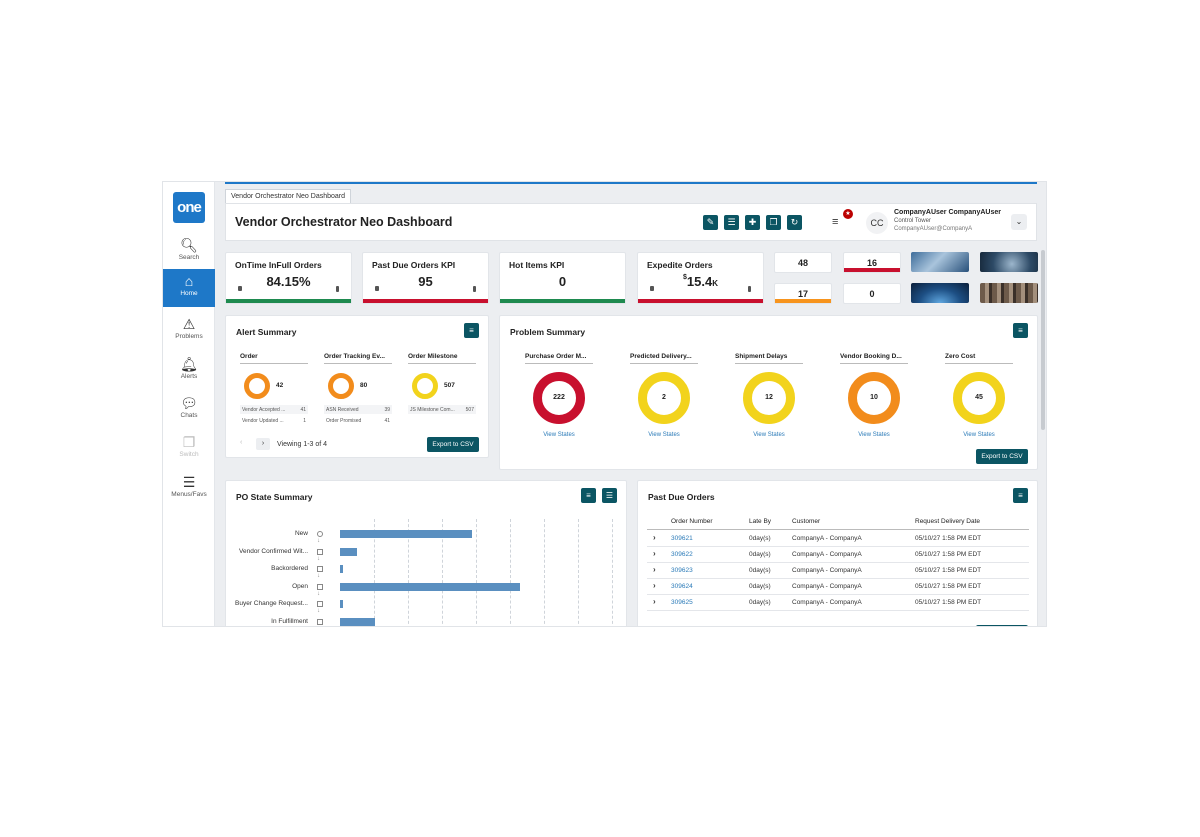 The image size is (1200, 837). I want to click on scrollbar, so click(1043, 340).